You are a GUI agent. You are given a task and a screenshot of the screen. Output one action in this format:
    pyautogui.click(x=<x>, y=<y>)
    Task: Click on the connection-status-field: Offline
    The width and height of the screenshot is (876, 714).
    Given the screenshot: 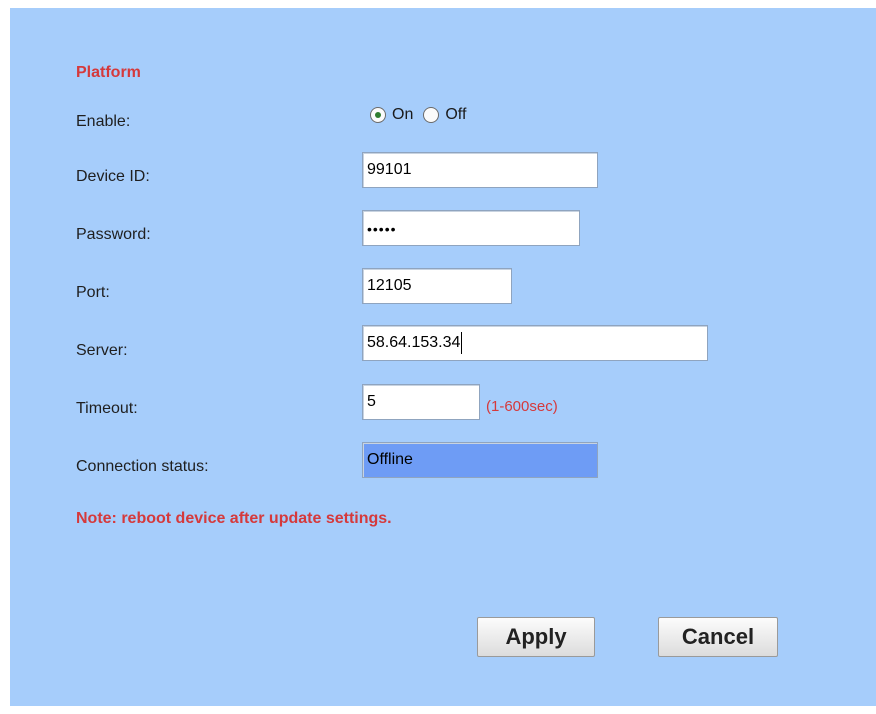 What is the action you would take?
    pyautogui.click(x=480, y=460)
    